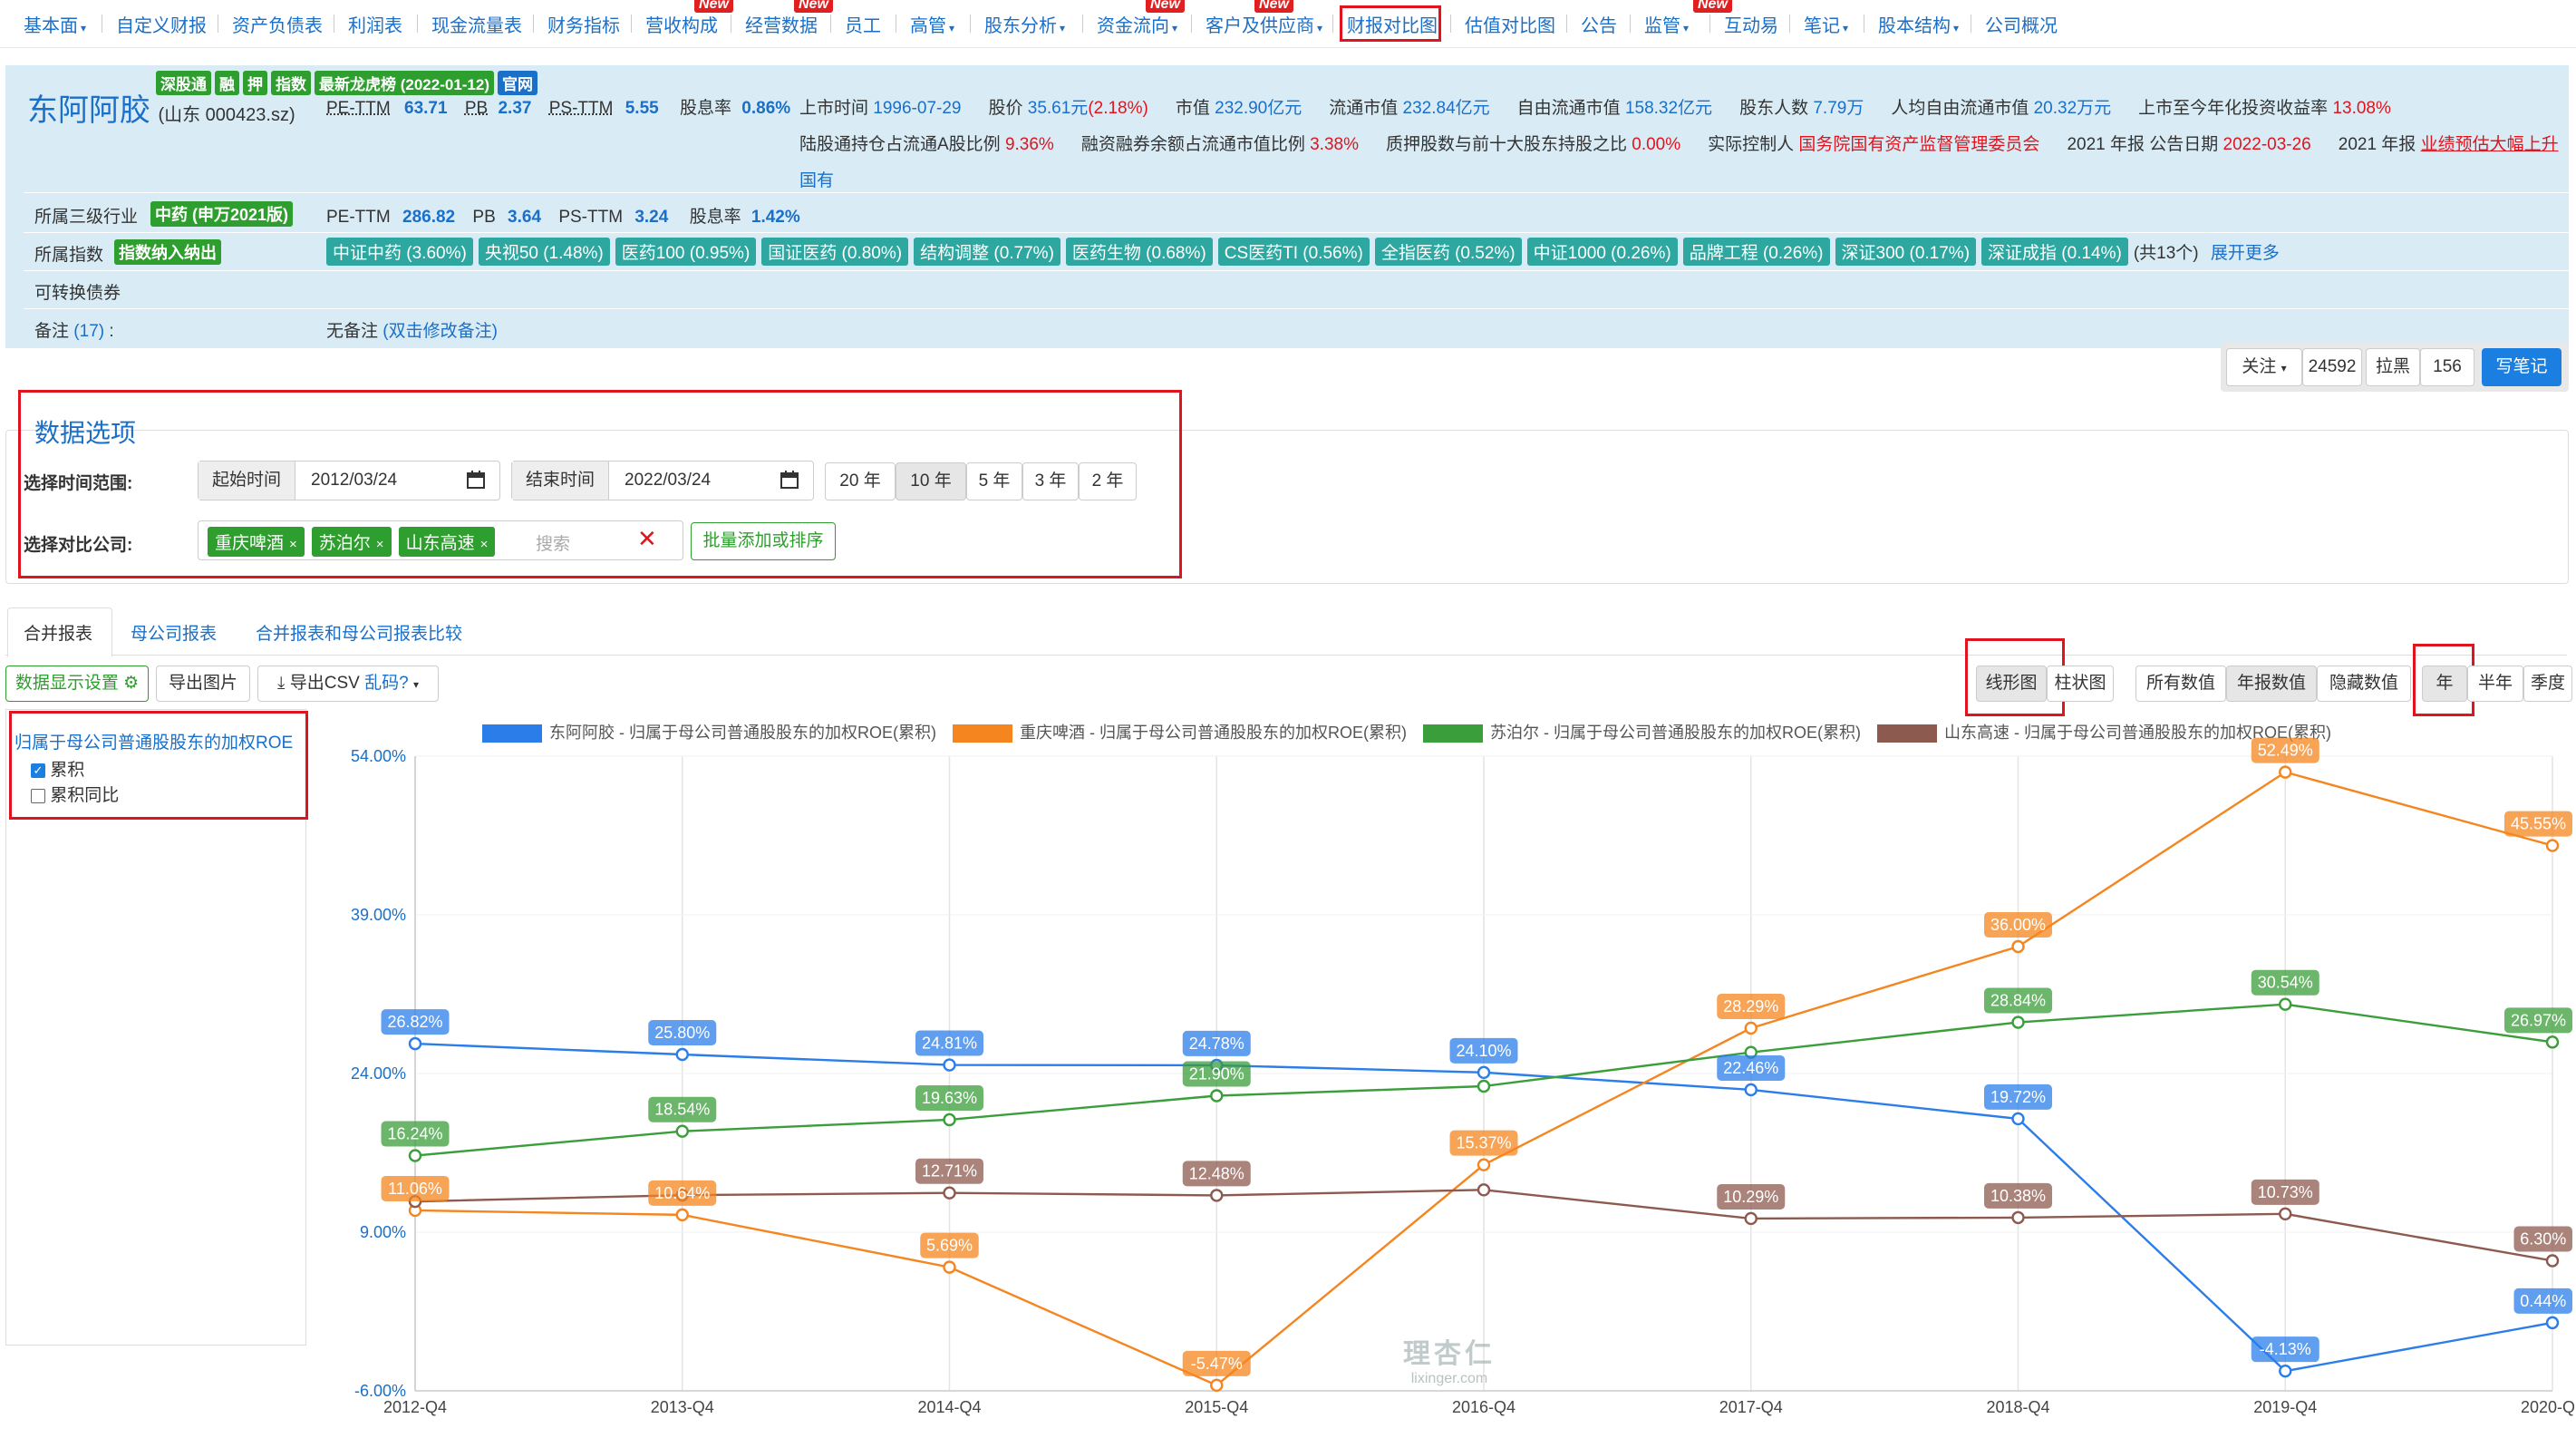  I want to click on nav-item: 公告, so click(1599, 24).